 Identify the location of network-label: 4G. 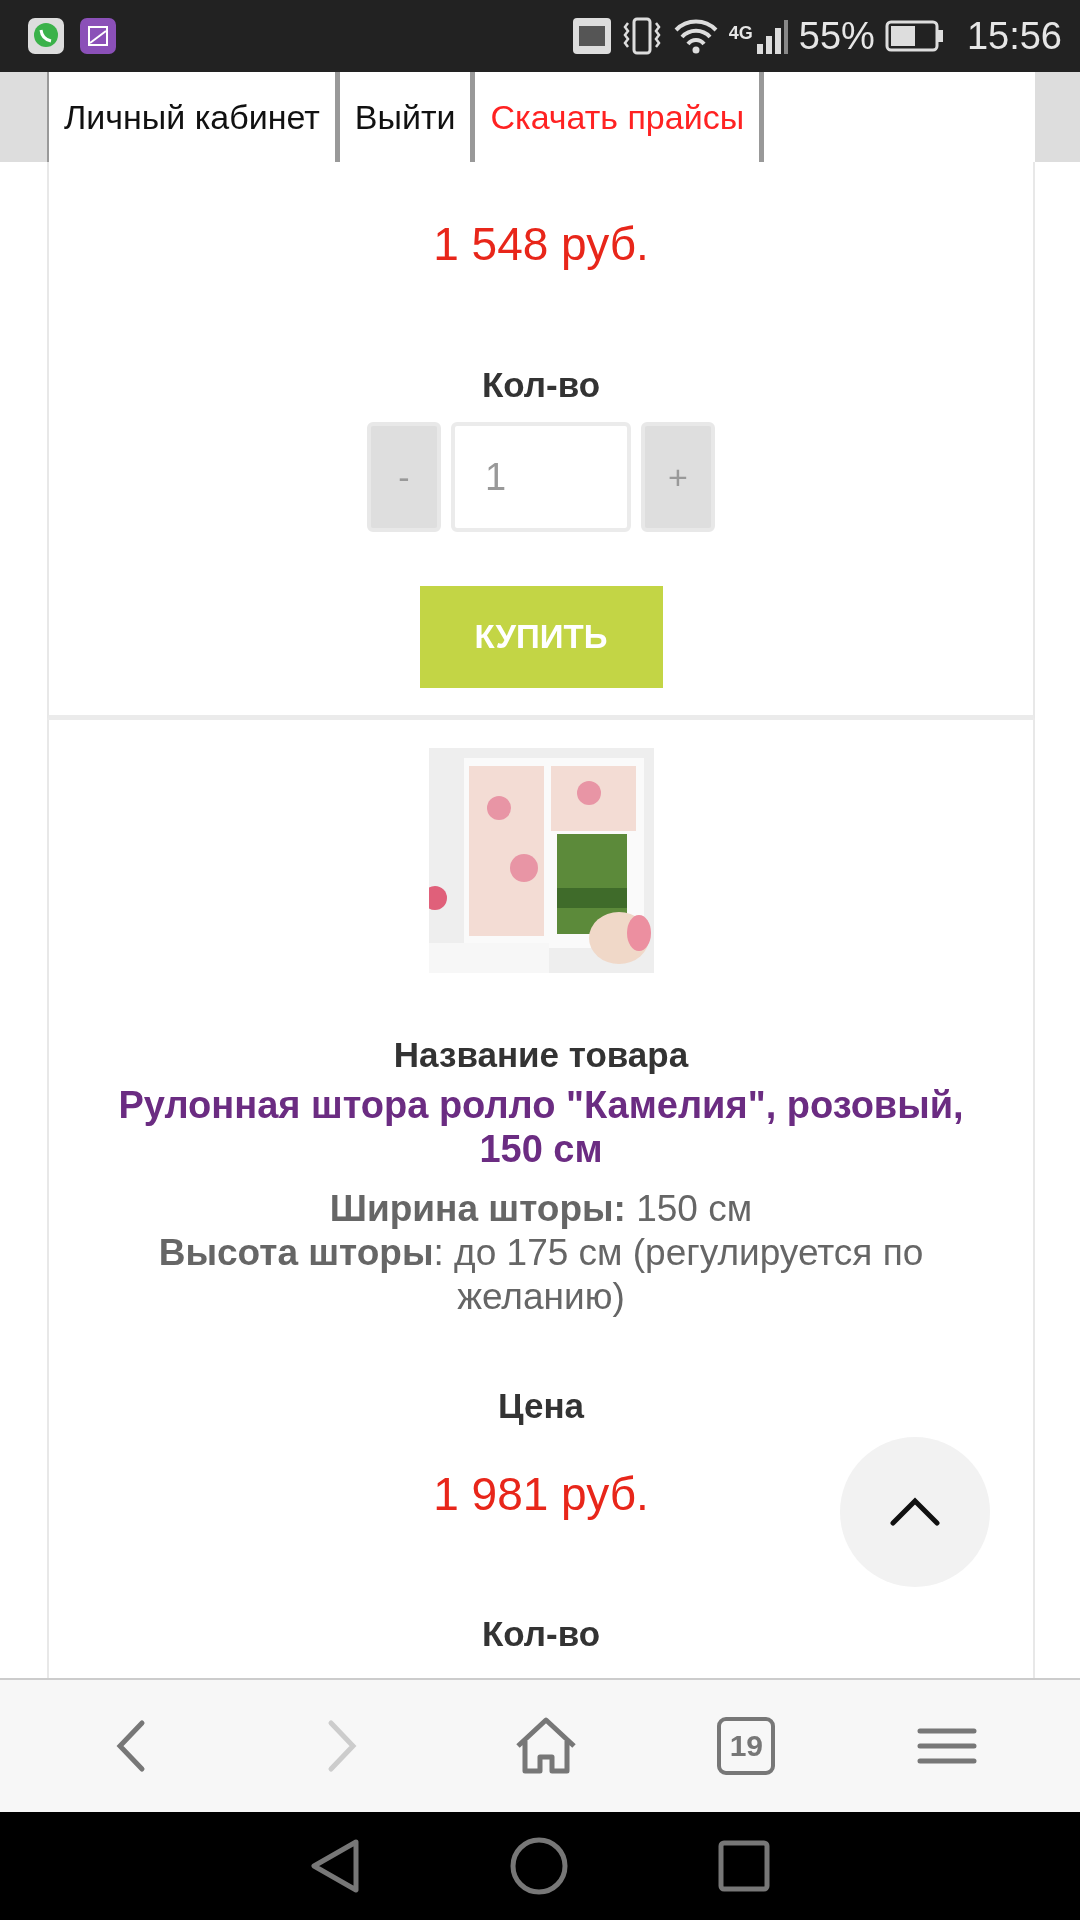
(740, 33).